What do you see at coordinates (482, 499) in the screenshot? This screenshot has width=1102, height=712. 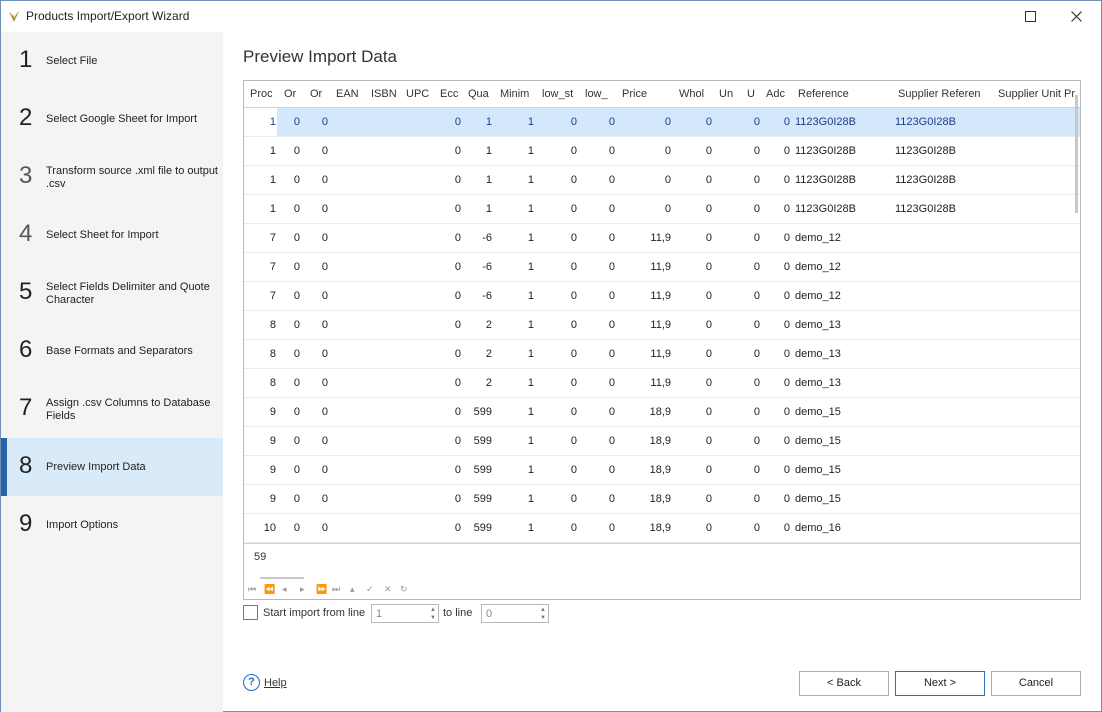 I see `table-cell: 599` at bounding box center [482, 499].